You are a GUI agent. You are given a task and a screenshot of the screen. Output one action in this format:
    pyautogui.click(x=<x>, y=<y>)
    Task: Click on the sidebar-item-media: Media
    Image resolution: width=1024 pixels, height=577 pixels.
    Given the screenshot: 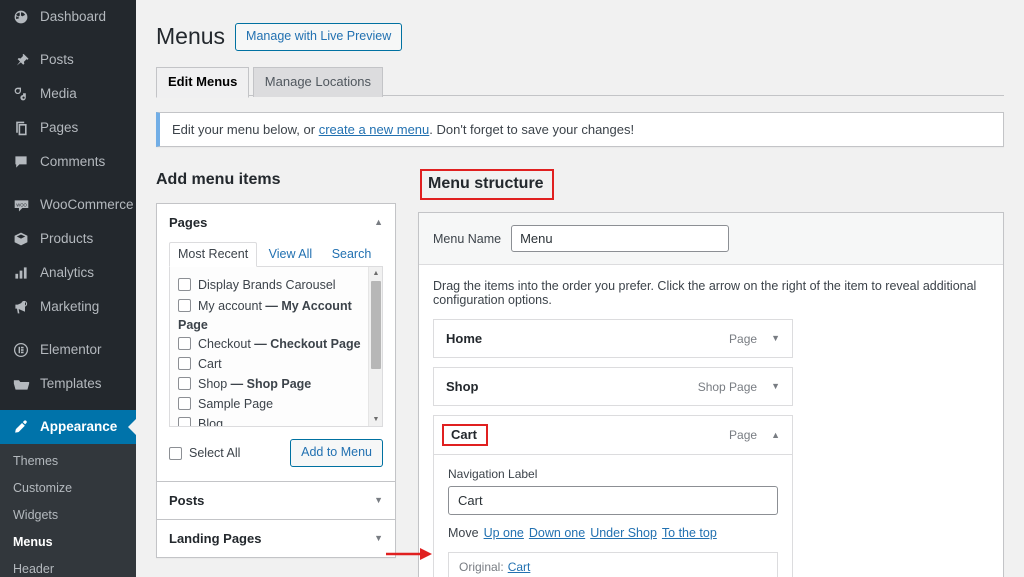 What is the action you would take?
    pyautogui.click(x=68, y=94)
    